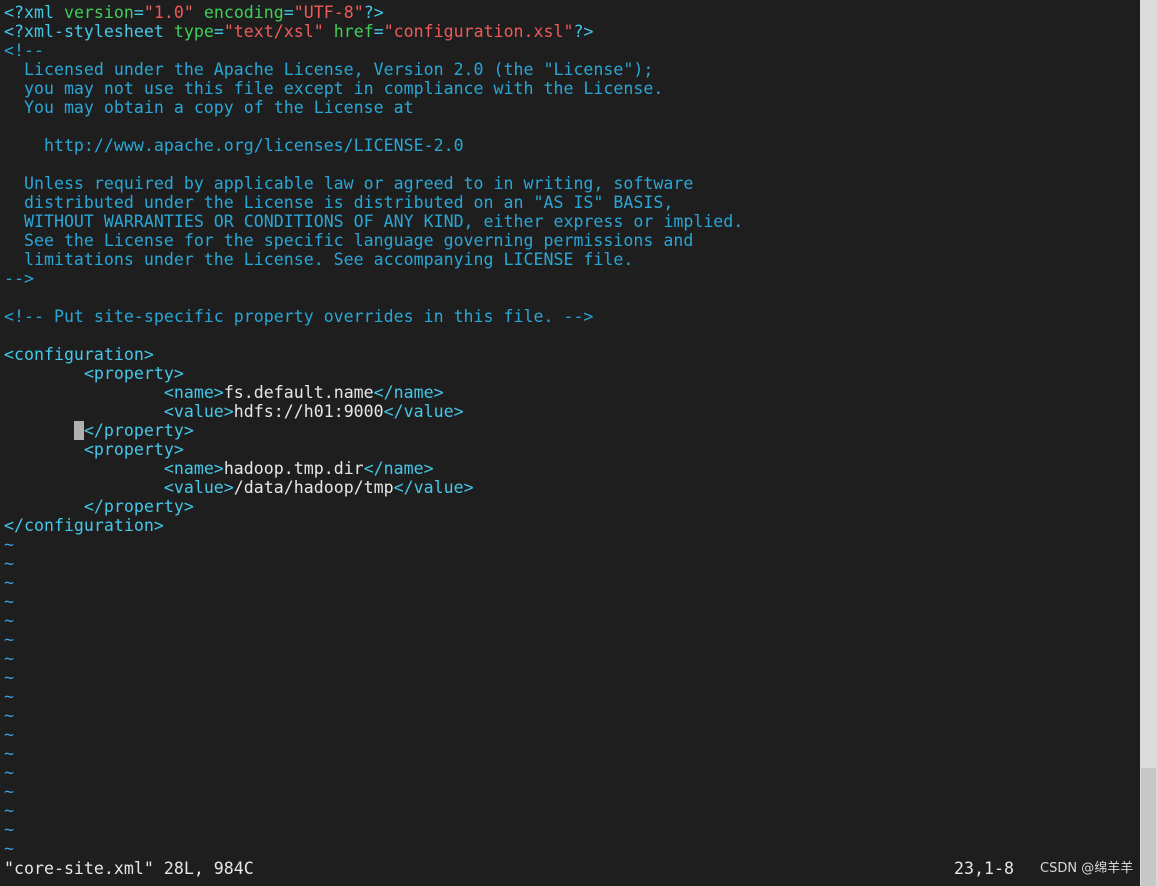 This screenshot has height=886, width=1157. I want to click on code-token: </name>, so click(408, 392).